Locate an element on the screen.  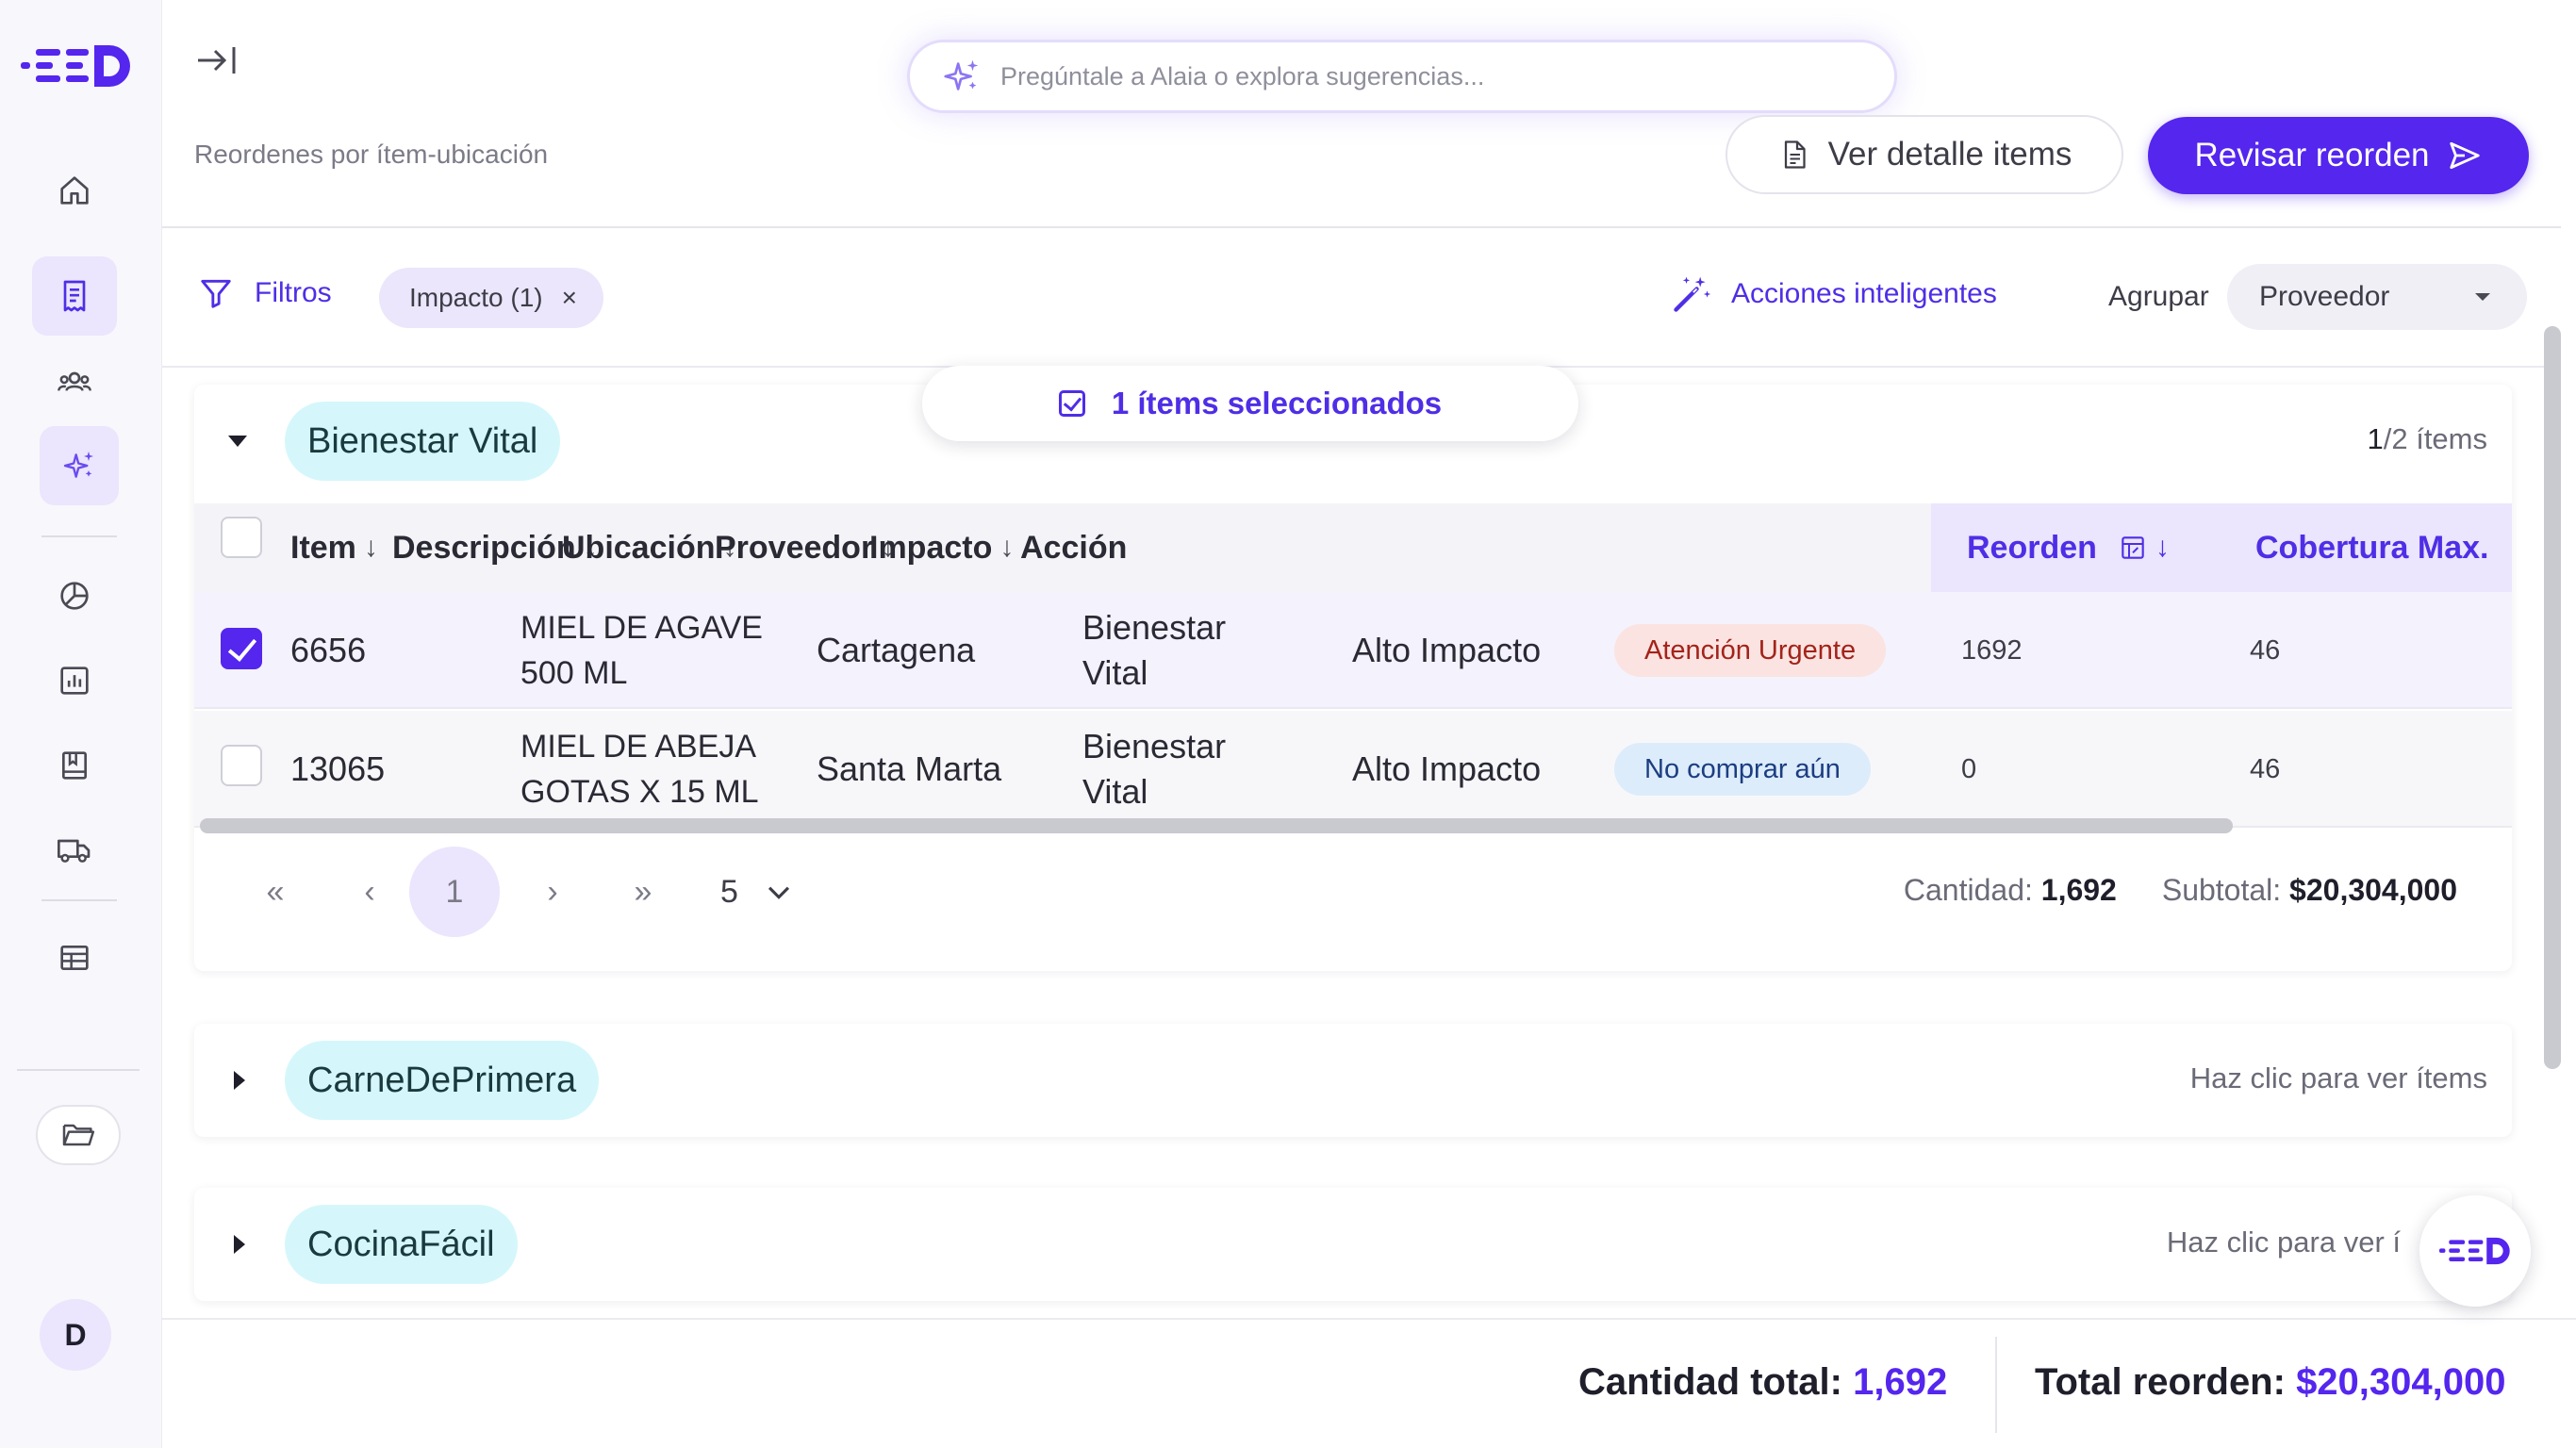
collapse-group-icon is located at coordinates (237, 441).